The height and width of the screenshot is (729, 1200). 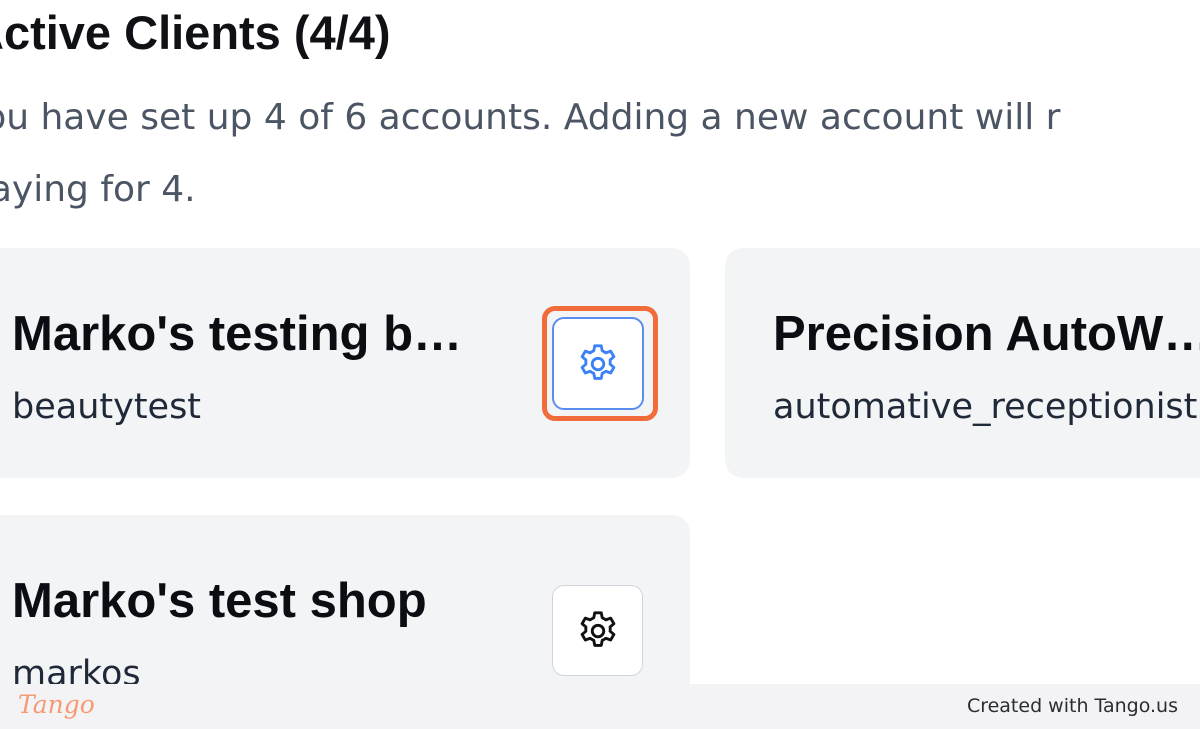 What do you see at coordinates (962, 363) in the screenshot?
I see `client-card: Precision AutoW… automative_receptionist` at bounding box center [962, 363].